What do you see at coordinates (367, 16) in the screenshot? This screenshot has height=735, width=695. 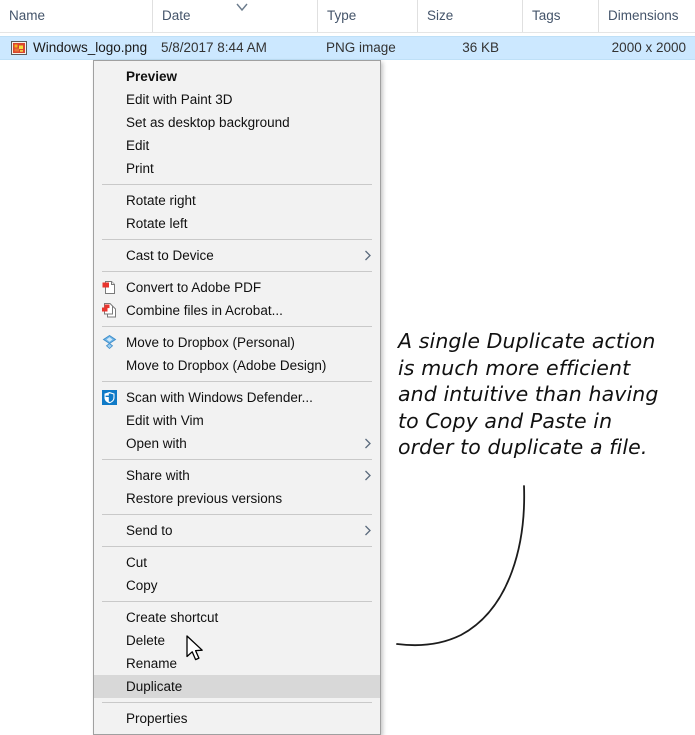 I see `column-header-type: Type` at bounding box center [367, 16].